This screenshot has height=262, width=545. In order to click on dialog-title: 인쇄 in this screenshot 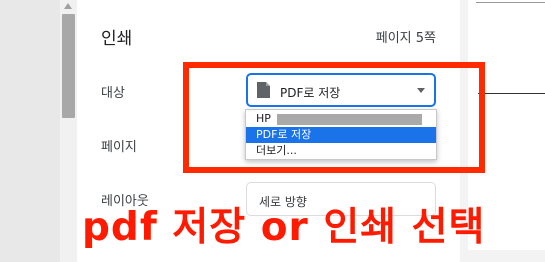, I will do `click(117, 39)`.